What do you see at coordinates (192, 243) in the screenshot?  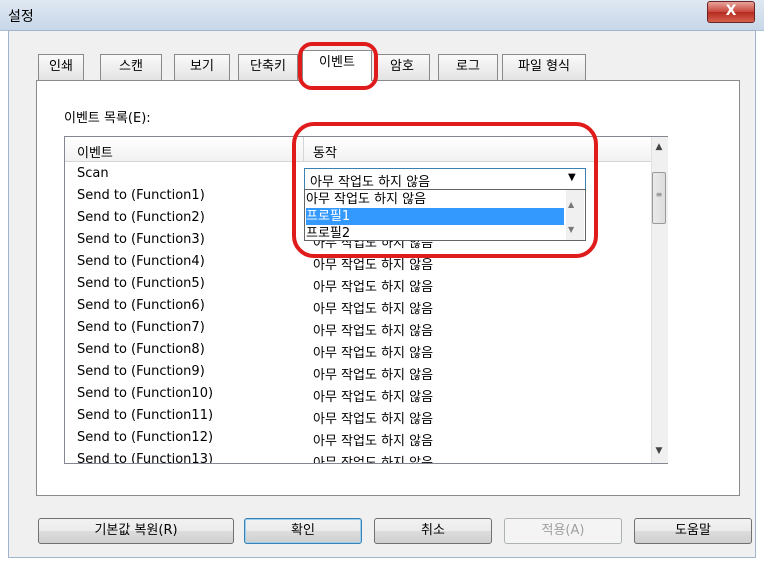 I see `event-name: Send to (Function3)` at bounding box center [192, 243].